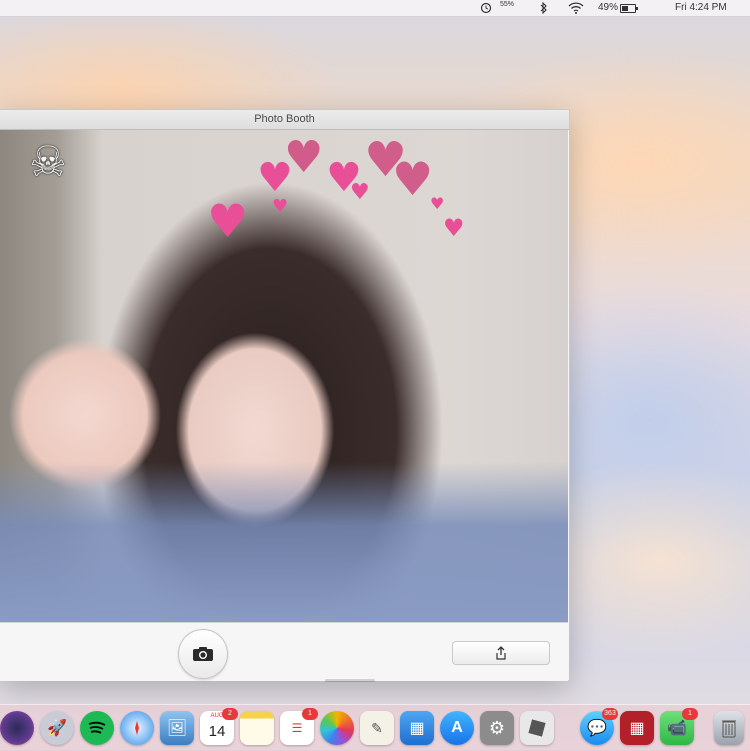 The width and height of the screenshot is (750, 751). I want to click on take-photo-button, so click(203, 654).